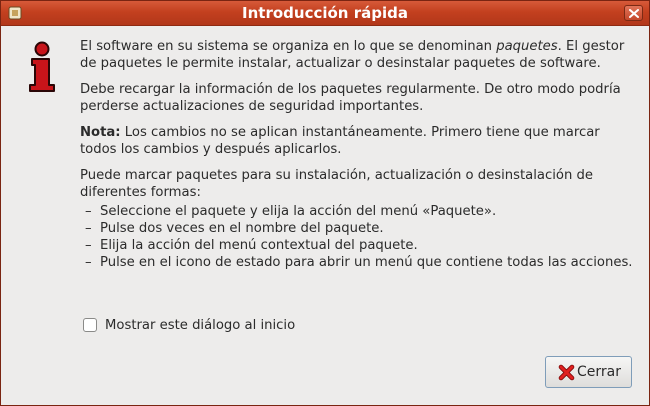  I want to click on window-title: Introducción rápida, so click(325, 13).